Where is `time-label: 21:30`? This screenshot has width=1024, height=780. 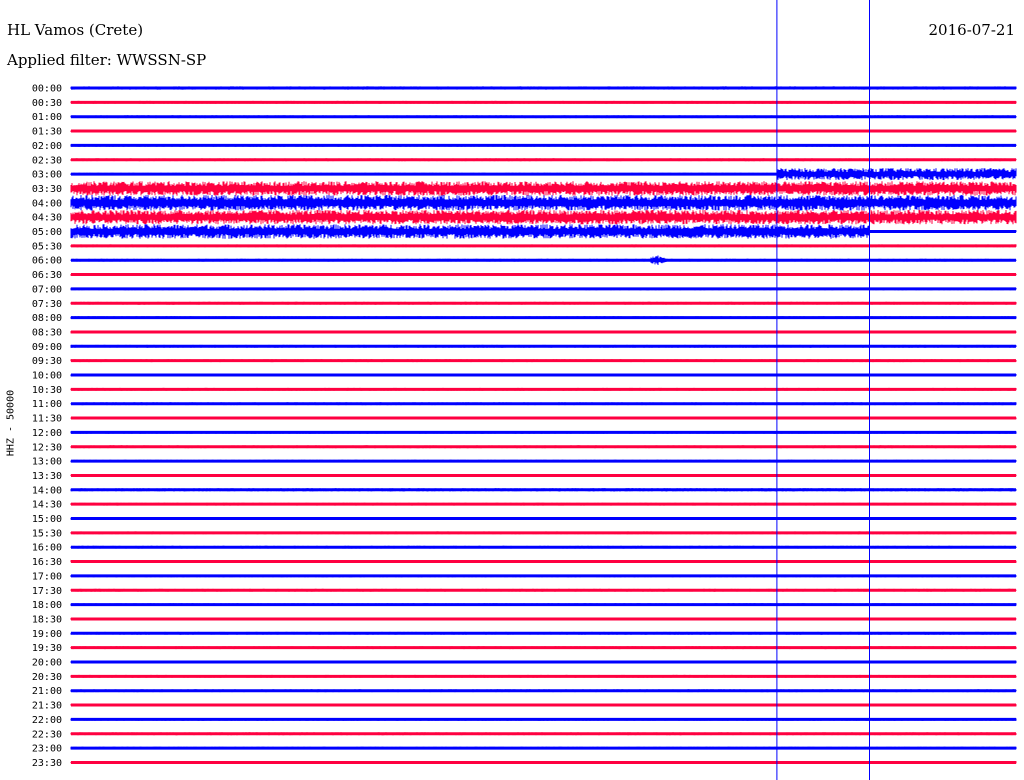 time-label: 21:30 is located at coordinates (47, 706).